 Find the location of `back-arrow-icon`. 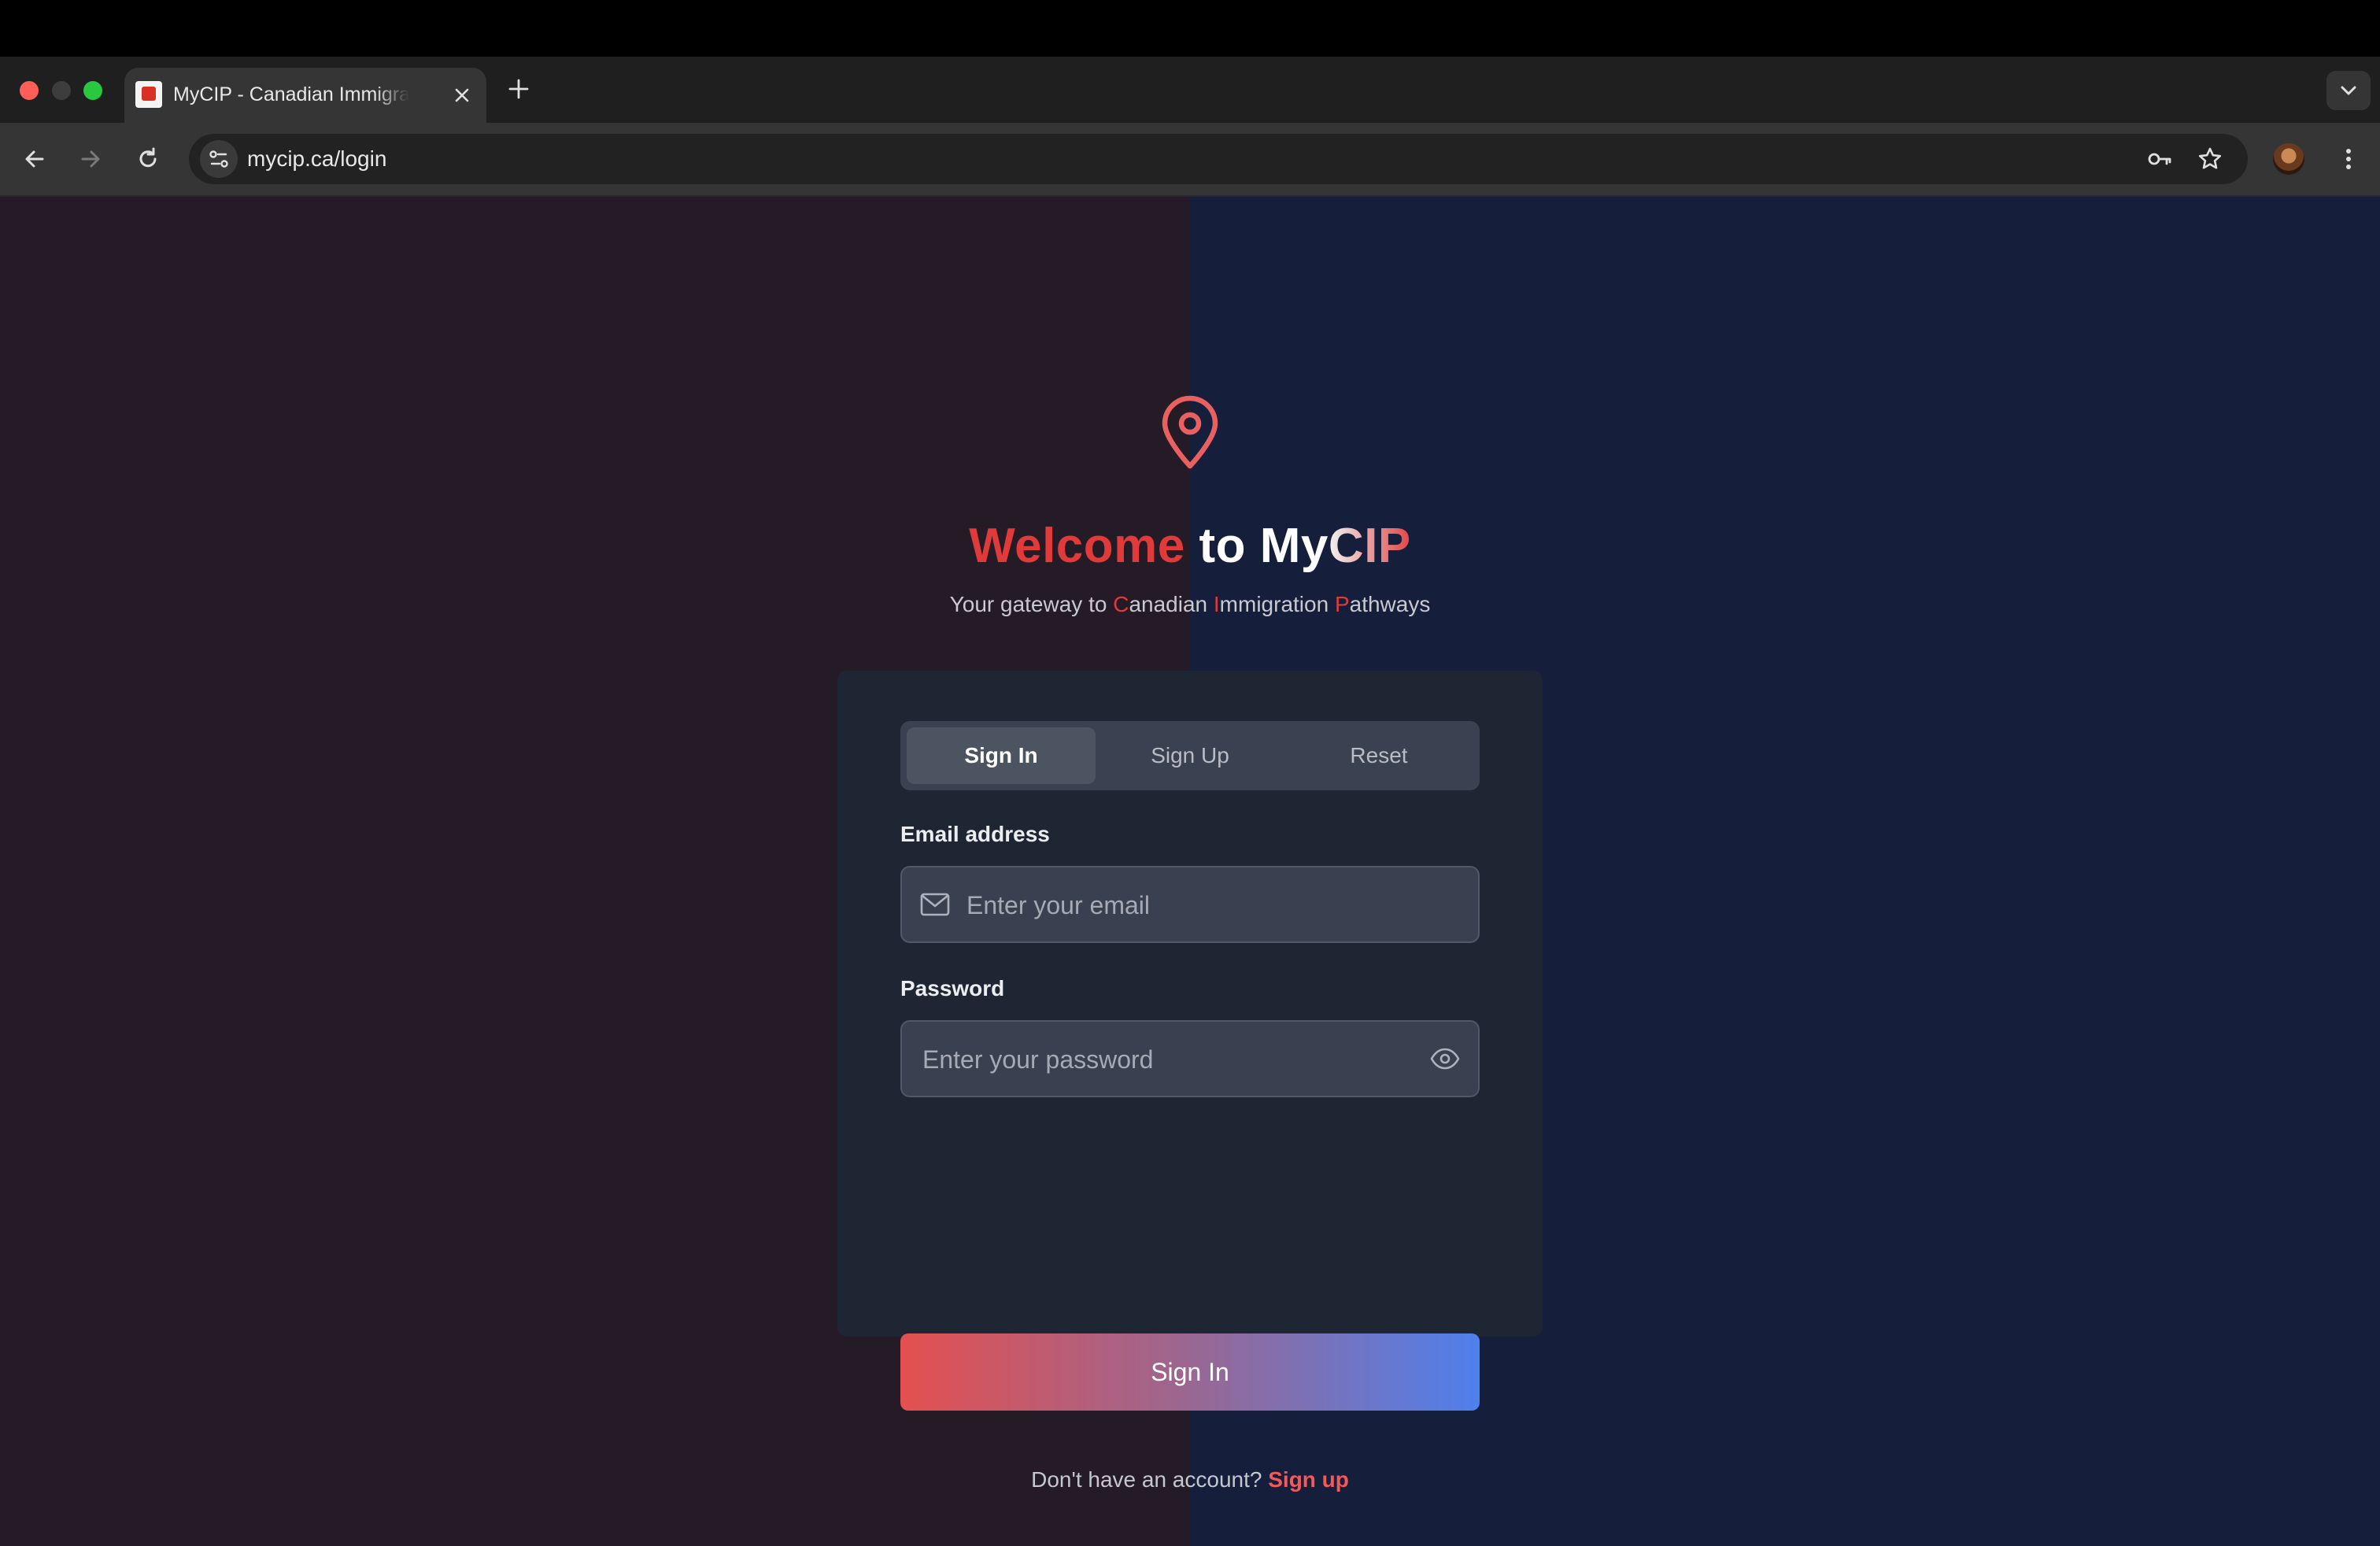

back-arrow-icon is located at coordinates (34, 159).